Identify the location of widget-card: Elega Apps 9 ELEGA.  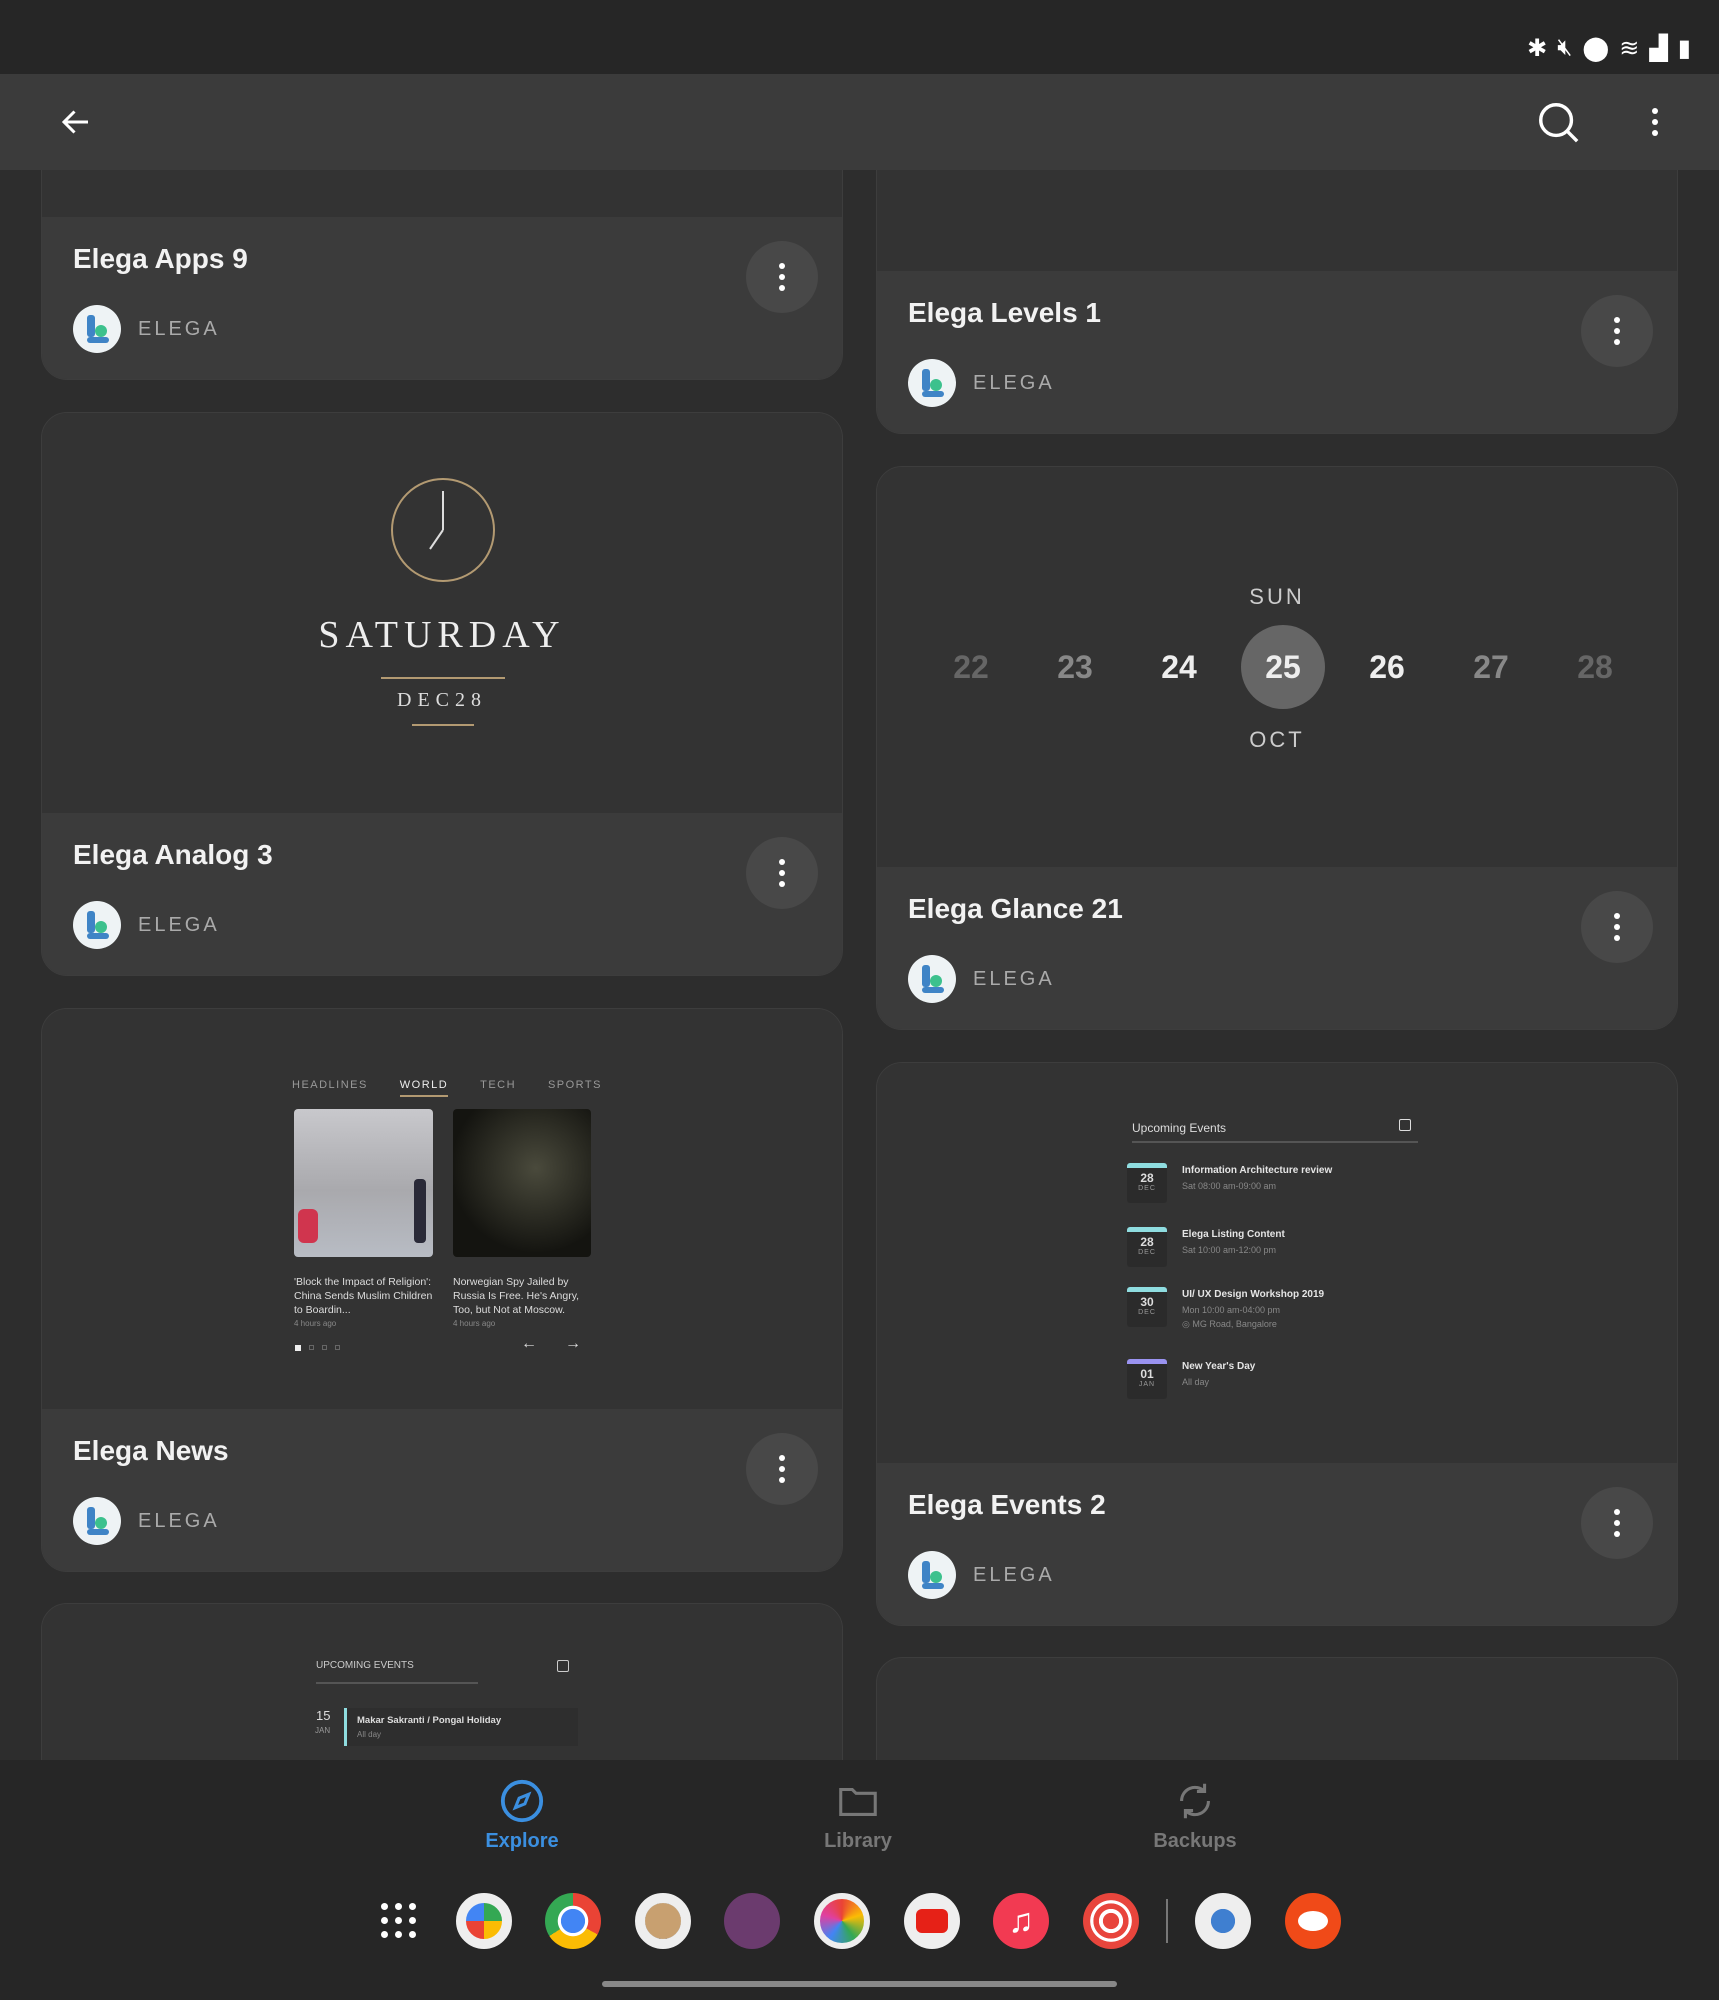
(442, 275).